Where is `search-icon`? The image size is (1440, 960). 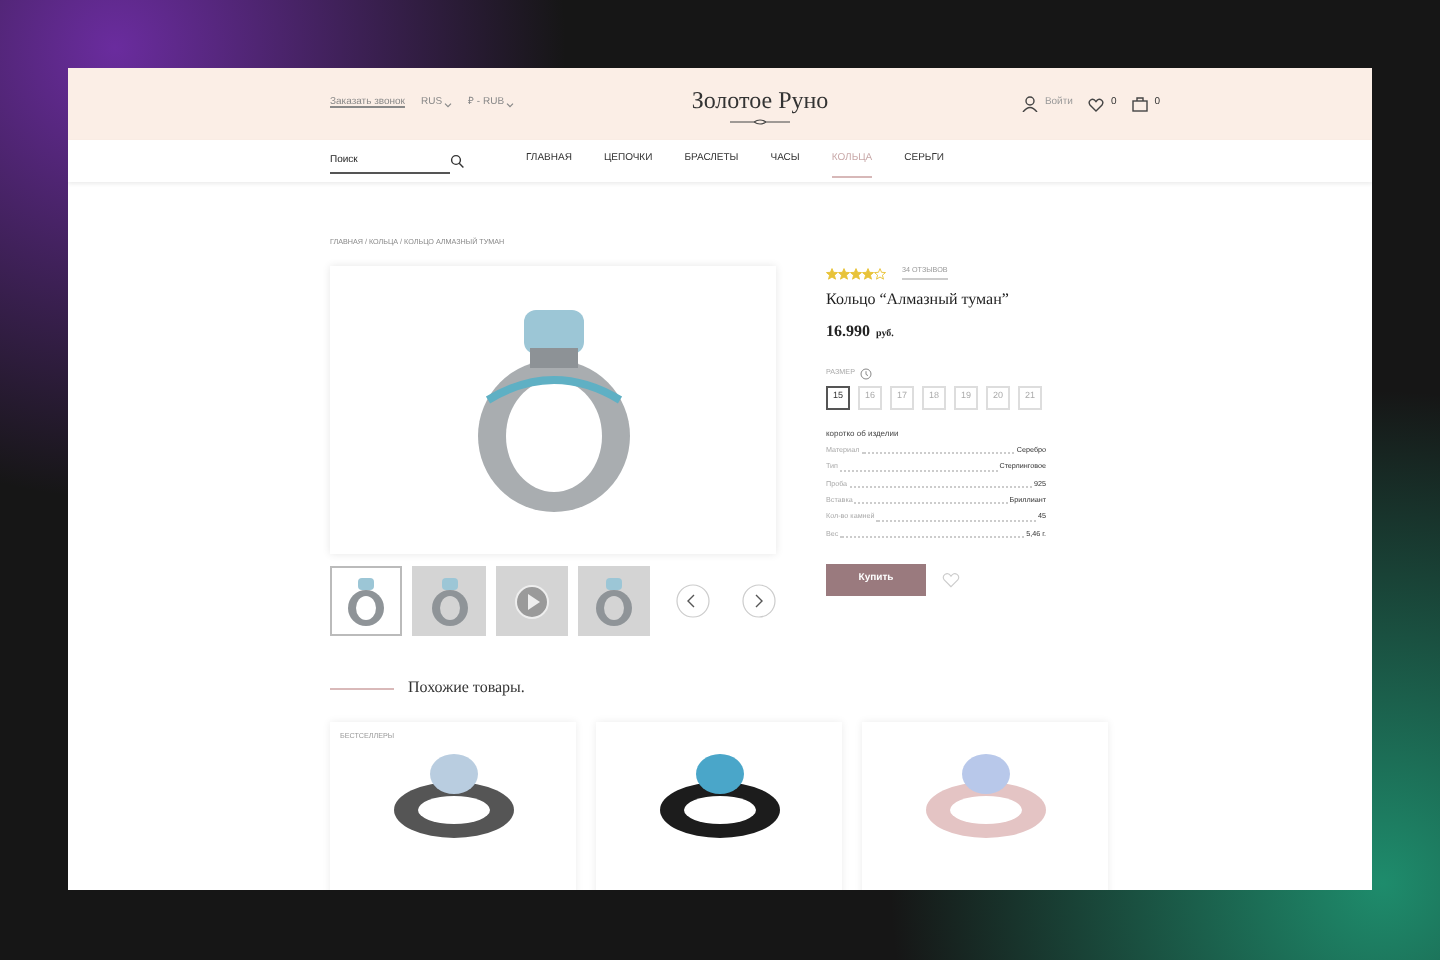
search-icon is located at coordinates (457, 161).